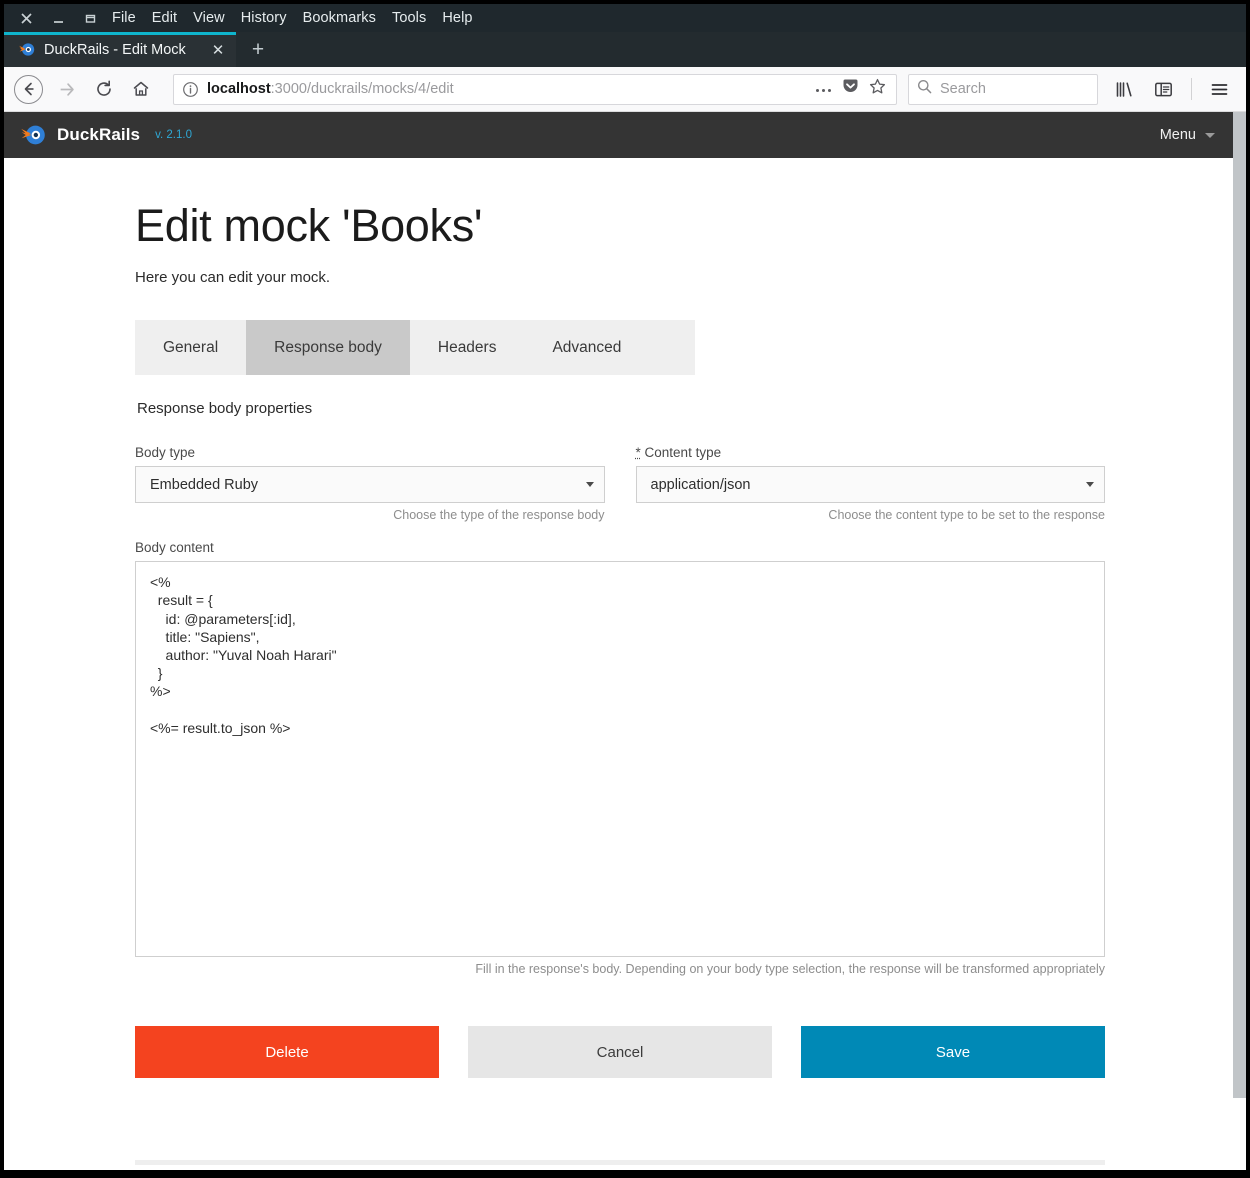  What do you see at coordinates (164, 18) in the screenshot?
I see `menu-edit: Edit` at bounding box center [164, 18].